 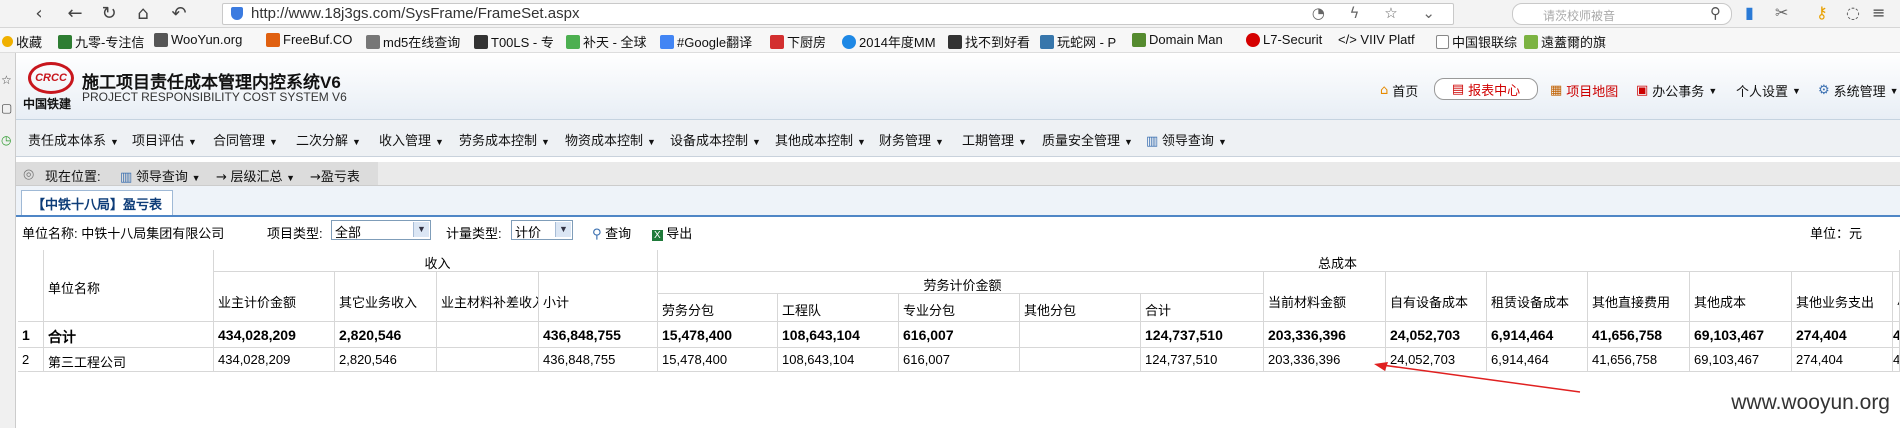 What do you see at coordinates (706, 41) in the screenshot?
I see `bookmark-item: #Google翻译` at bounding box center [706, 41].